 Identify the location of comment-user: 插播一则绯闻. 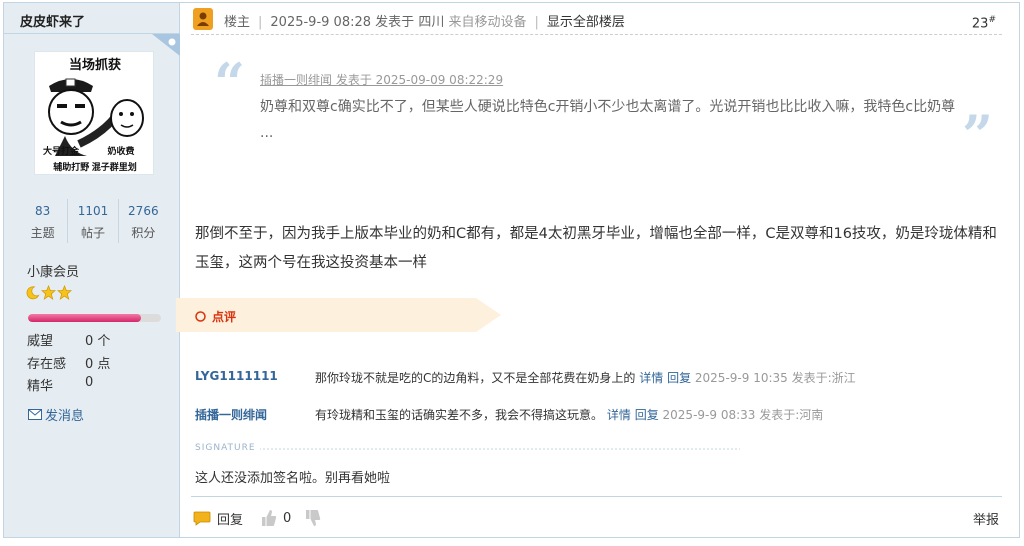
(231, 414).